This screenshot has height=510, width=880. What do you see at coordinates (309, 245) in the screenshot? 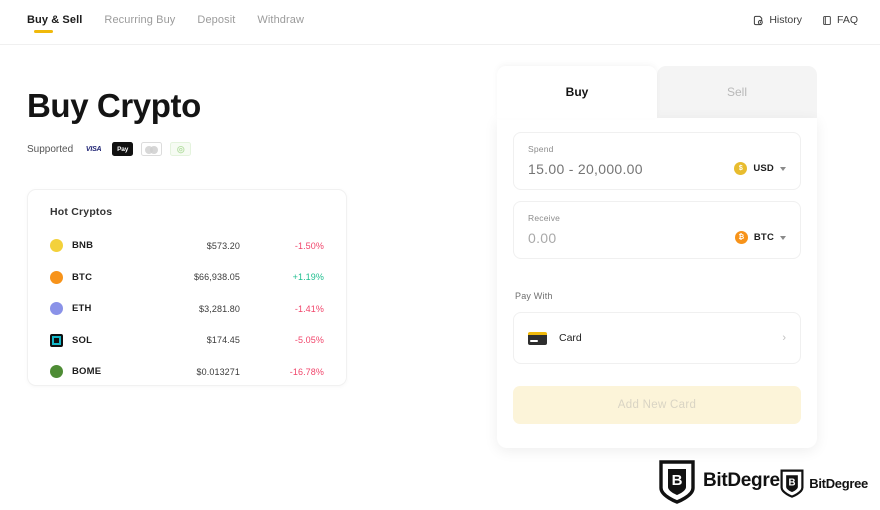
I see `coin-change: -1.50%` at bounding box center [309, 245].